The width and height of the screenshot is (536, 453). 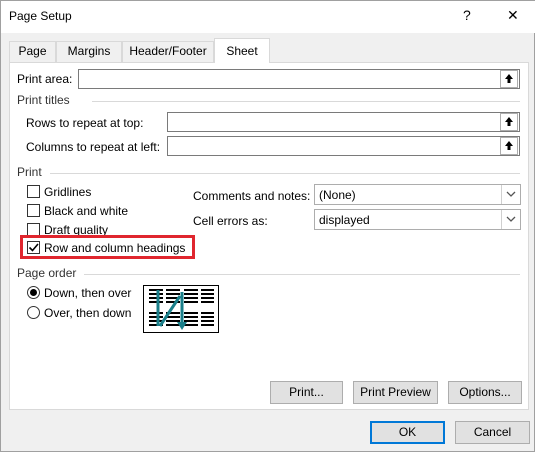 I want to click on close-button: ✕, so click(x=513, y=15).